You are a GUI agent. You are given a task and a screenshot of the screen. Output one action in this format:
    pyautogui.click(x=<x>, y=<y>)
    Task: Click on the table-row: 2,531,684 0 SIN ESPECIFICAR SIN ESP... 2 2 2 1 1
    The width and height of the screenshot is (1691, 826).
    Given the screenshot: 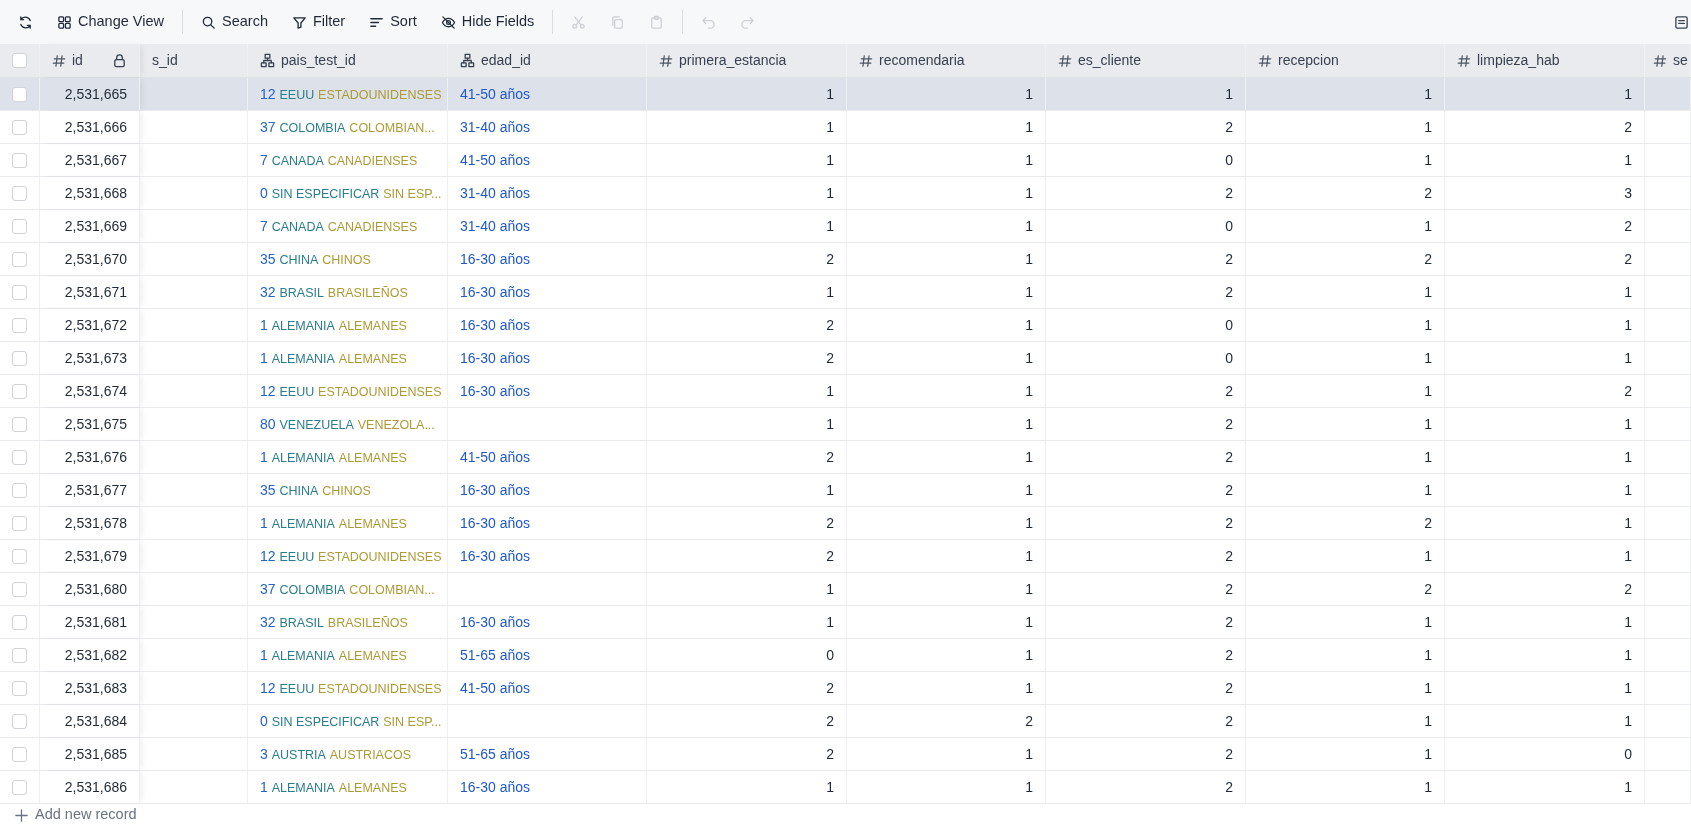 What is the action you would take?
    pyautogui.click(x=845, y=721)
    